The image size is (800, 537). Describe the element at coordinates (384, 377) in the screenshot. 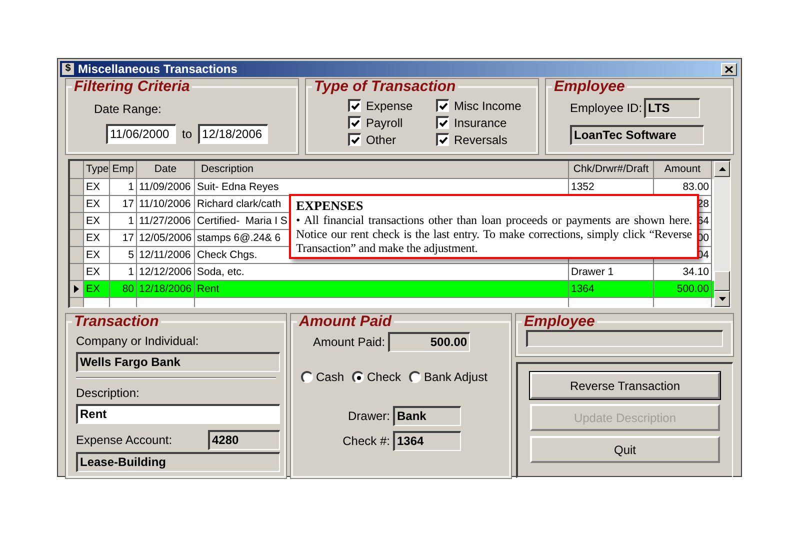

I see `radio-label: Check` at that location.